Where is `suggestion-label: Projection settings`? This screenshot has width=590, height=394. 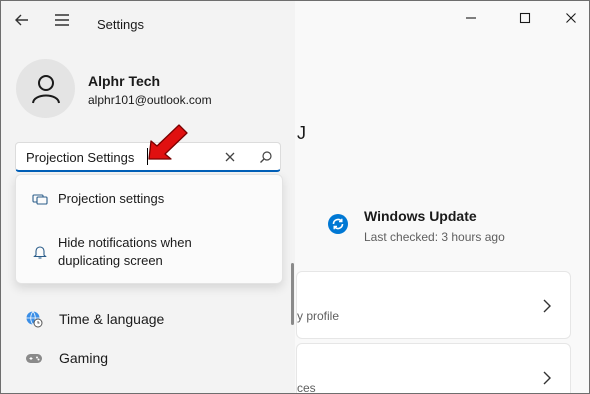 suggestion-label: Projection settings is located at coordinates (111, 198).